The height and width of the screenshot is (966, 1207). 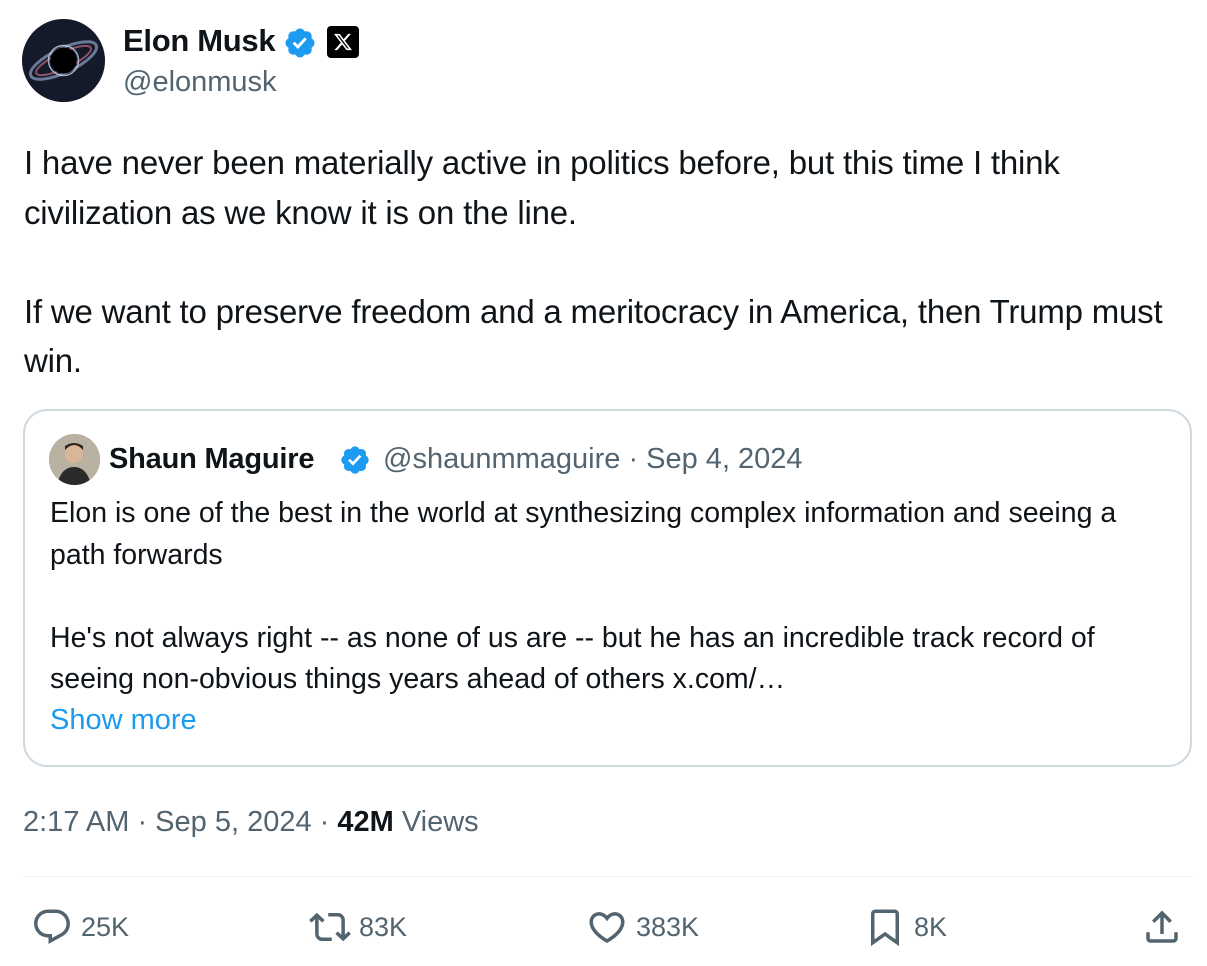 What do you see at coordinates (593, 459) in the screenshot?
I see `quoted-handle-date: @shaunmmaguire · Sep 4, 2024` at bounding box center [593, 459].